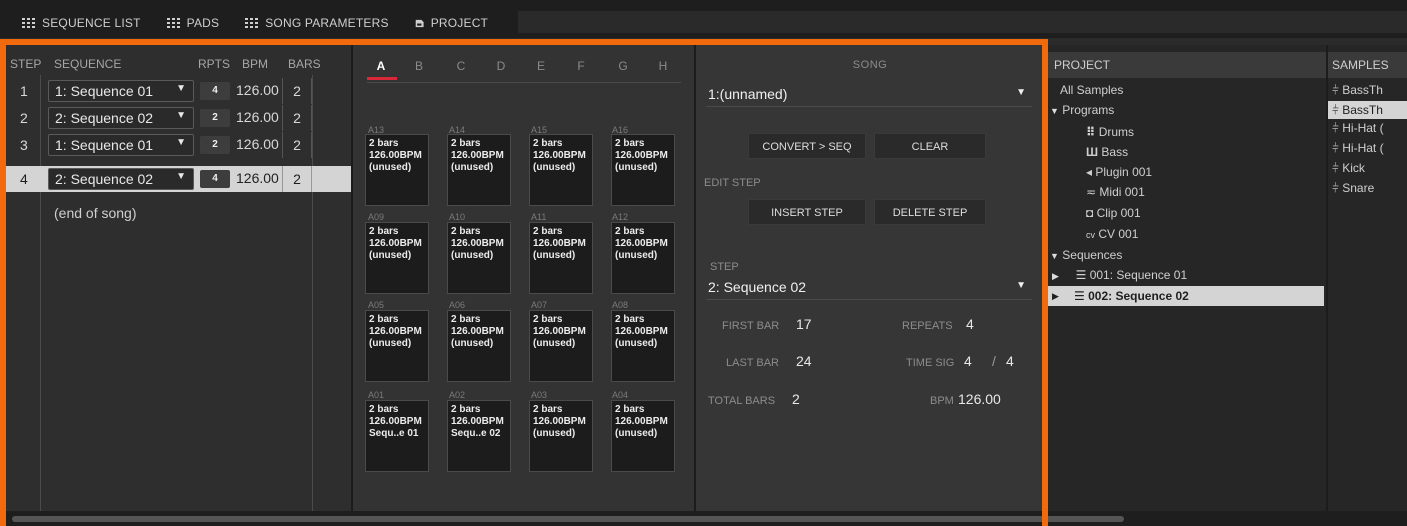  Describe the element at coordinates (461, 66) in the screenshot. I see `tab-bank-c: C` at that location.